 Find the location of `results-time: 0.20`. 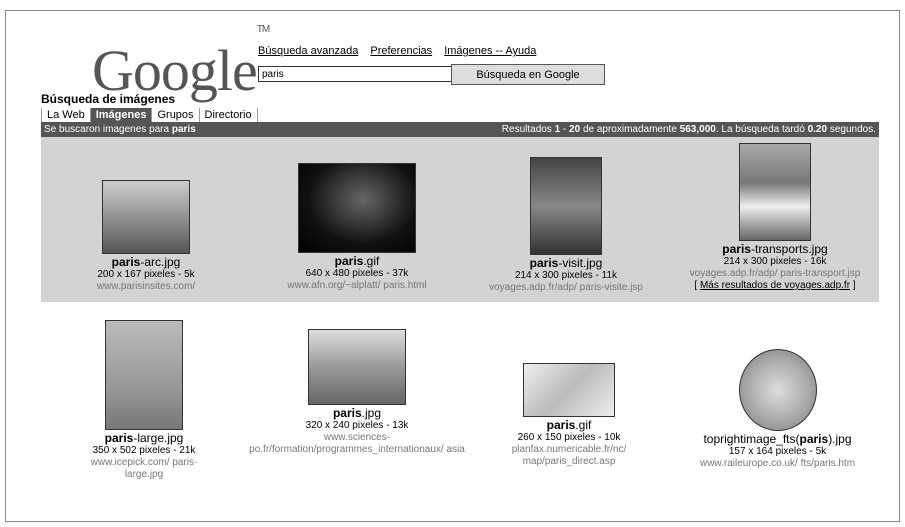

results-time: 0.20 is located at coordinates (817, 129).